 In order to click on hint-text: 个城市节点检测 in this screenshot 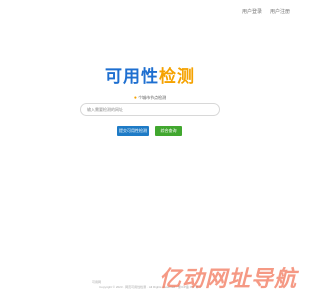, I will do `click(152, 97)`.